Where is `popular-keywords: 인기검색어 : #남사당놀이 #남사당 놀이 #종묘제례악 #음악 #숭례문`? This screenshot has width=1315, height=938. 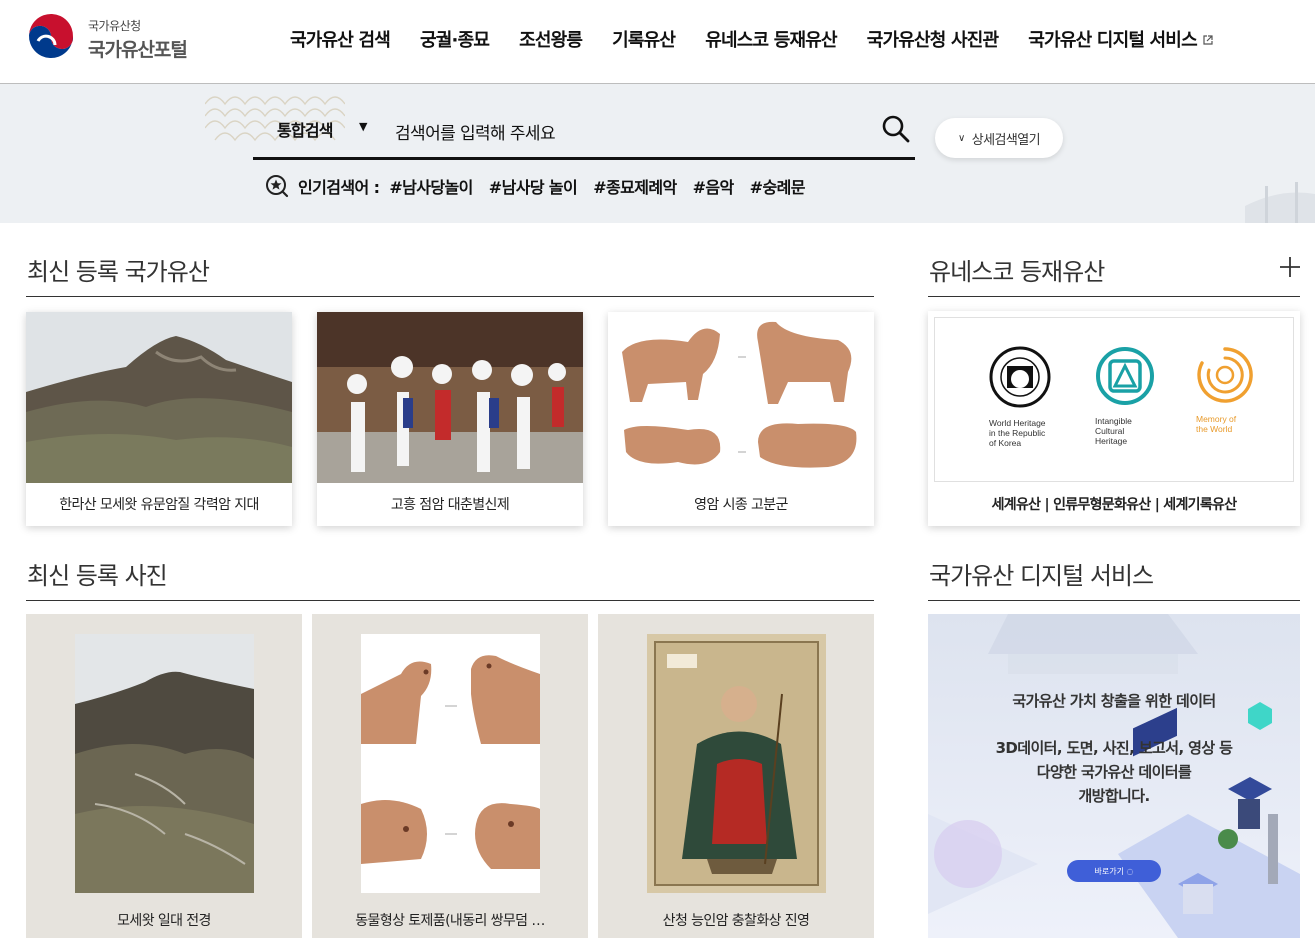
popular-keywords: 인기검색어 : #남사당놀이 #남사당 놀이 #종묘제례악 #음악 #숭례문 is located at coordinates (543, 186).